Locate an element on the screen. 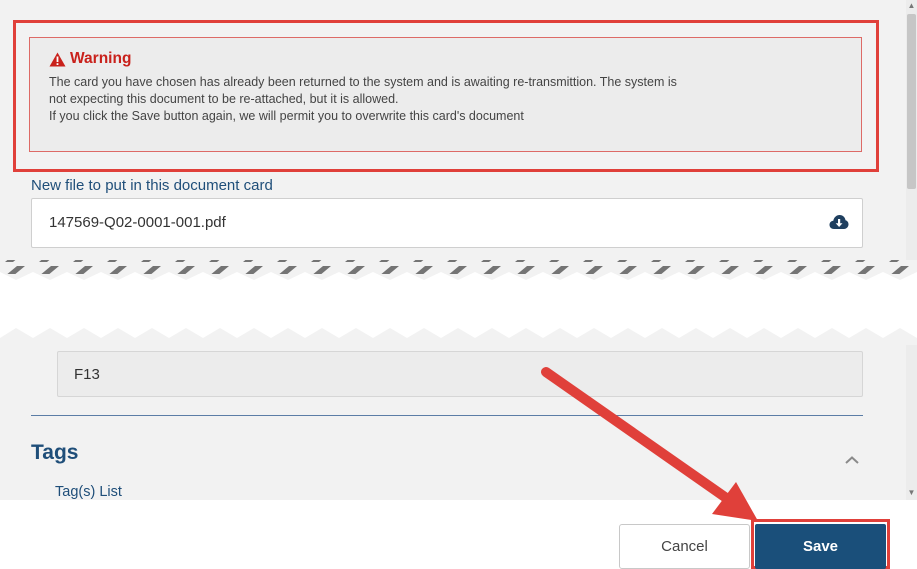 The height and width of the screenshot is (569, 917). chevron-up-icon is located at coordinates (852, 461).